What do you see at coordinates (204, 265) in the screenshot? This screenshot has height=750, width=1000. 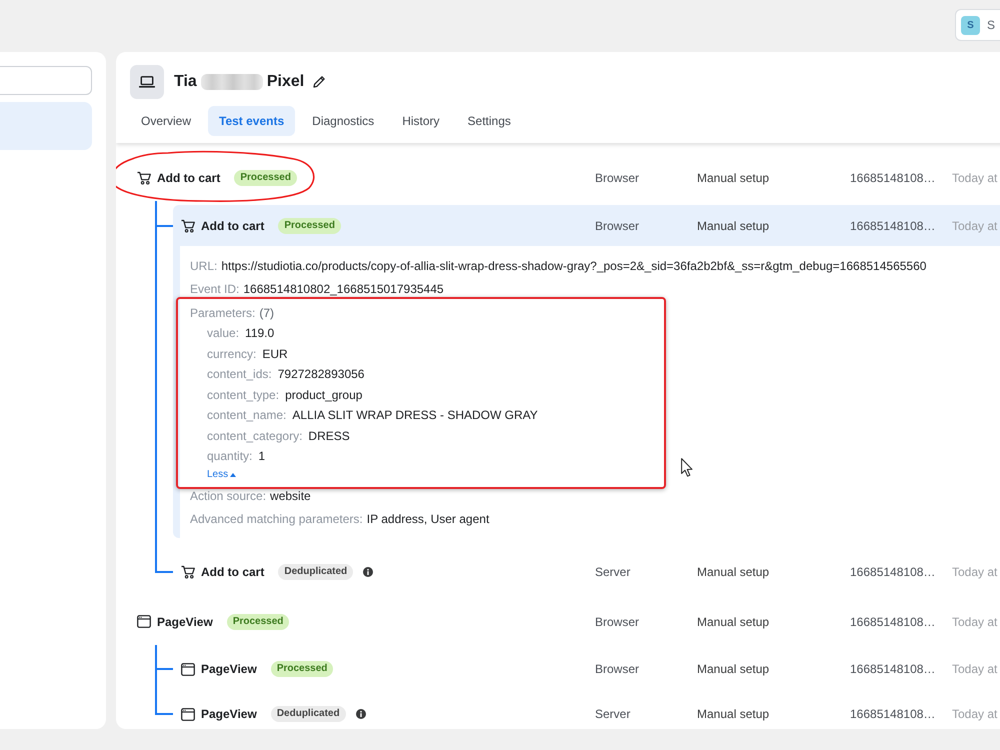 I see `detail-label: URL:` at bounding box center [204, 265].